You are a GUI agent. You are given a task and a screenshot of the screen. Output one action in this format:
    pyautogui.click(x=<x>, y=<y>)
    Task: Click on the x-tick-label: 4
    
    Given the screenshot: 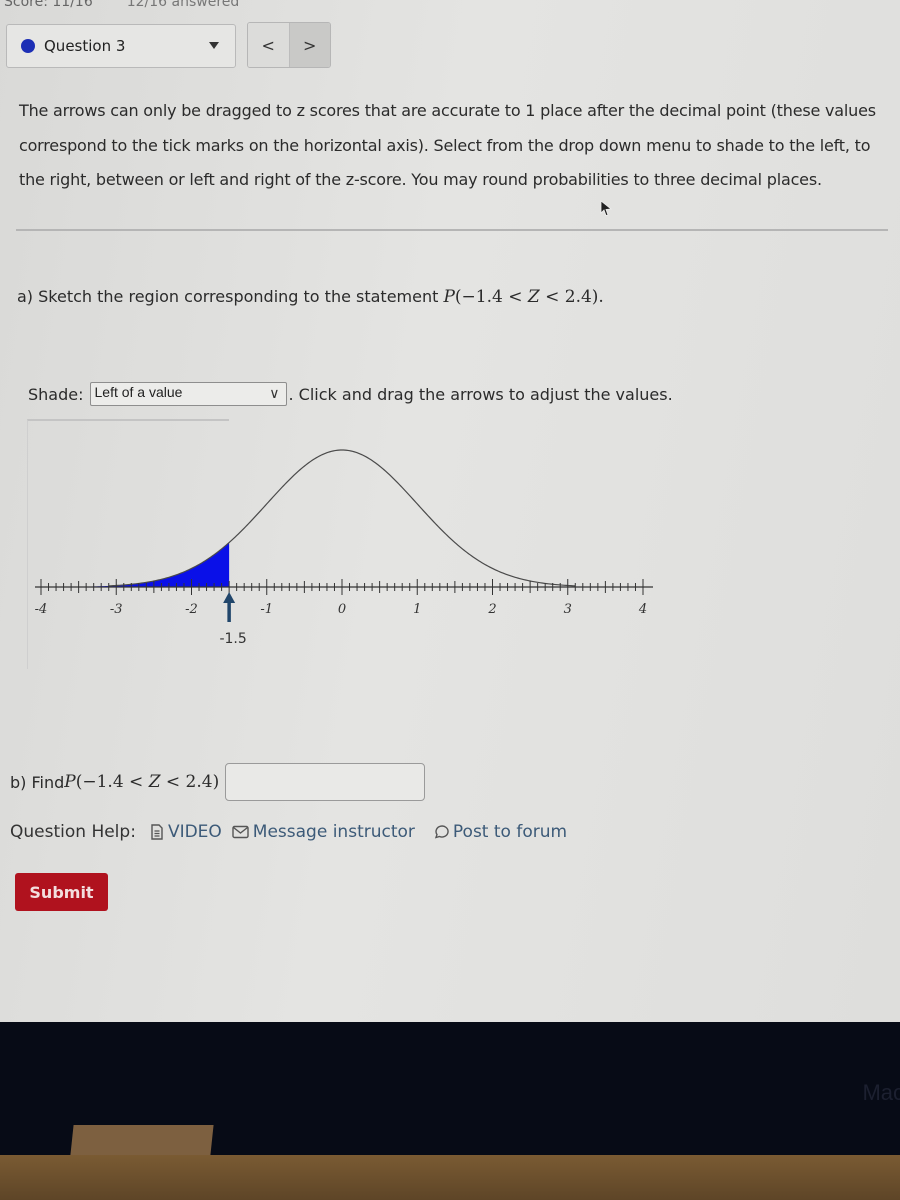 What is the action you would take?
    pyautogui.click(x=642, y=609)
    